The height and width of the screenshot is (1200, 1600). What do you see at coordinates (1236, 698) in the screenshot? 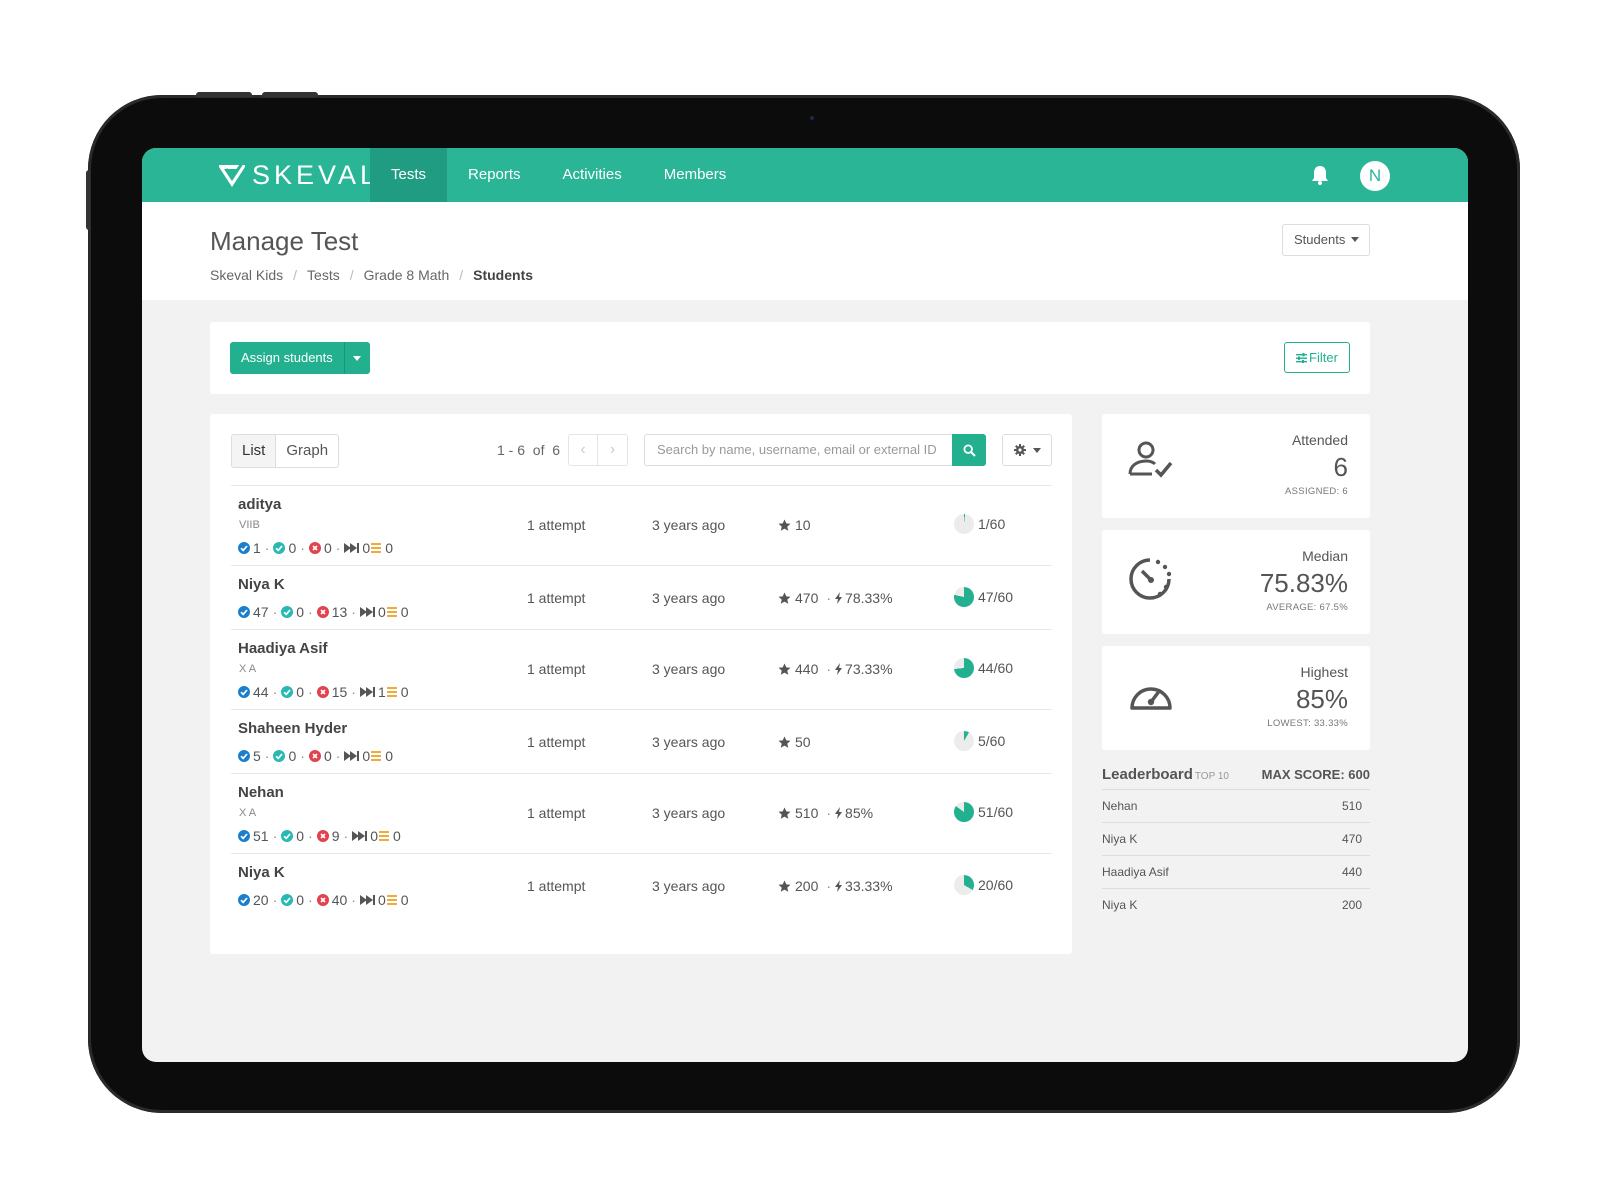
I see `highest-card: Highest 85% LOWEST: 33.33%` at bounding box center [1236, 698].